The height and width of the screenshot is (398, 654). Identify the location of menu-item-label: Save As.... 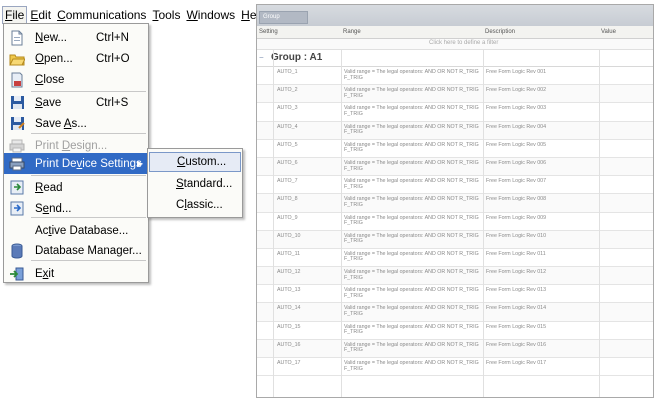
(61, 123).